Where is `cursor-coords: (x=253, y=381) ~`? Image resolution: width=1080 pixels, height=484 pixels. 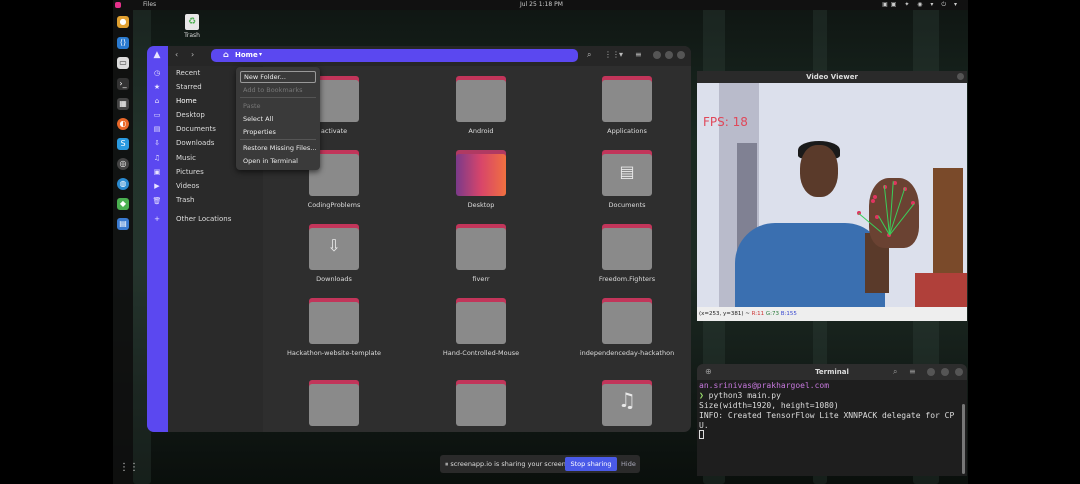
cursor-coords: (x=253, y=381) ~ is located at coordinates (724, 314).